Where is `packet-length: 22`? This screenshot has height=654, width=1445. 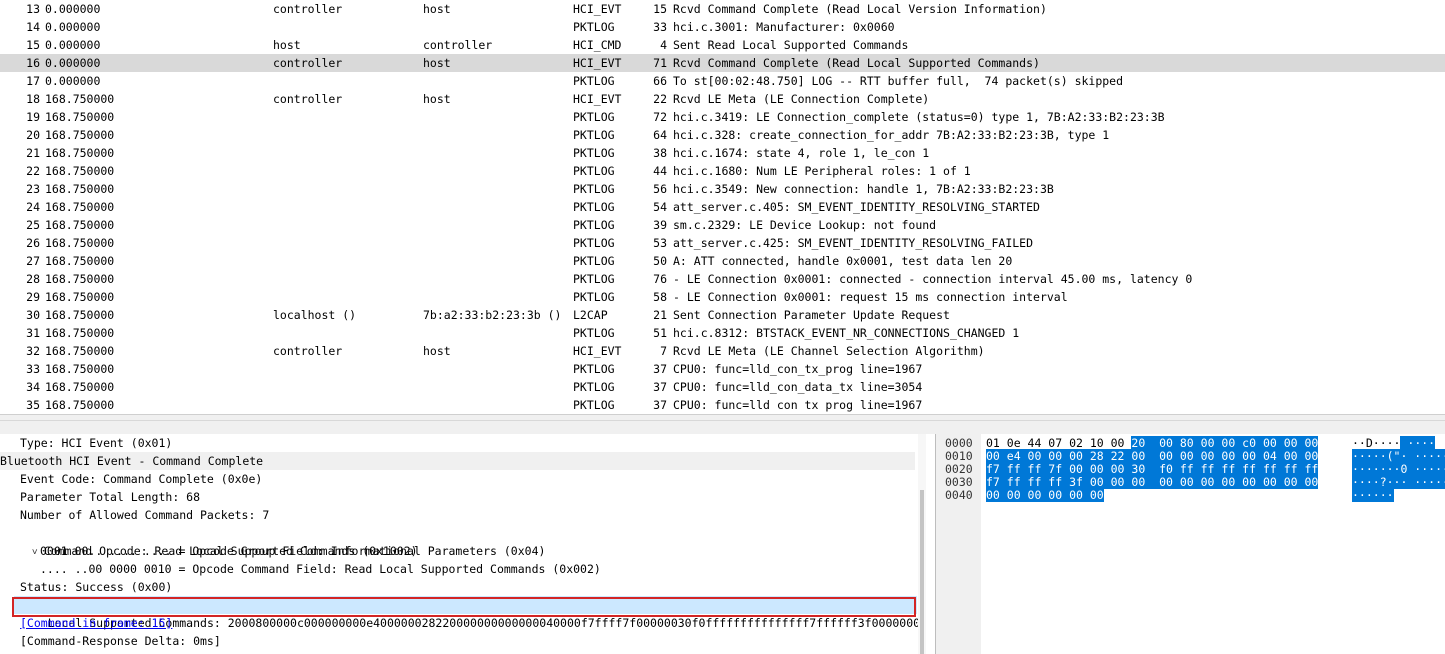
packet-length: 22 is located at coordinates (660, 99).